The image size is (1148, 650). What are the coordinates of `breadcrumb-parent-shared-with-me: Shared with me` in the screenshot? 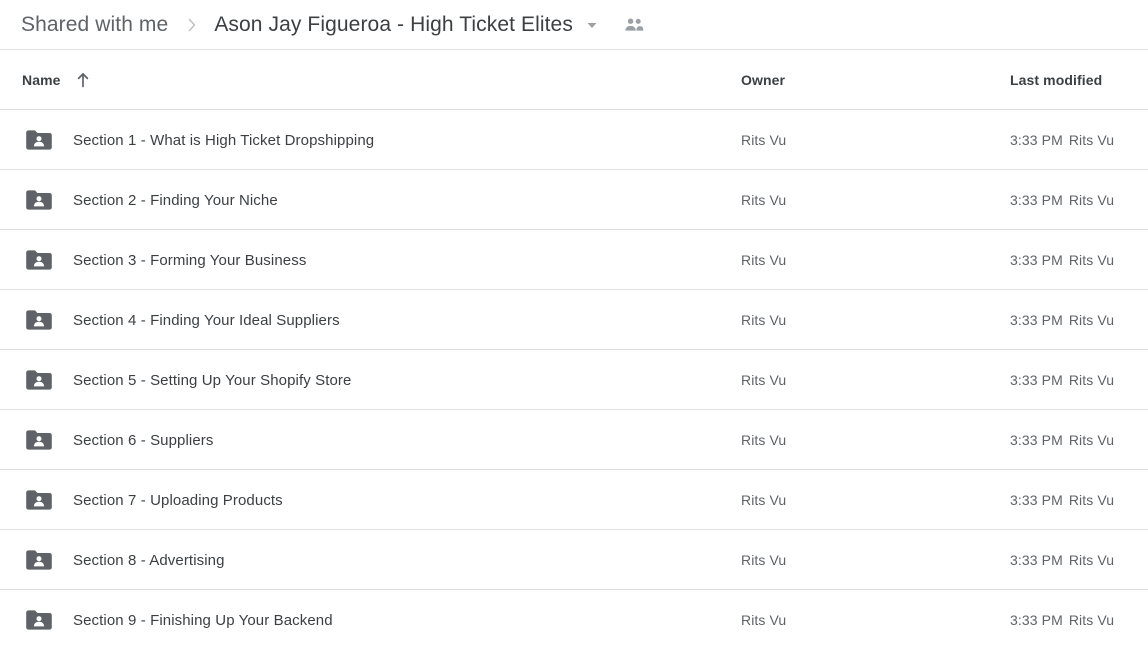 It's located at (94, 25).